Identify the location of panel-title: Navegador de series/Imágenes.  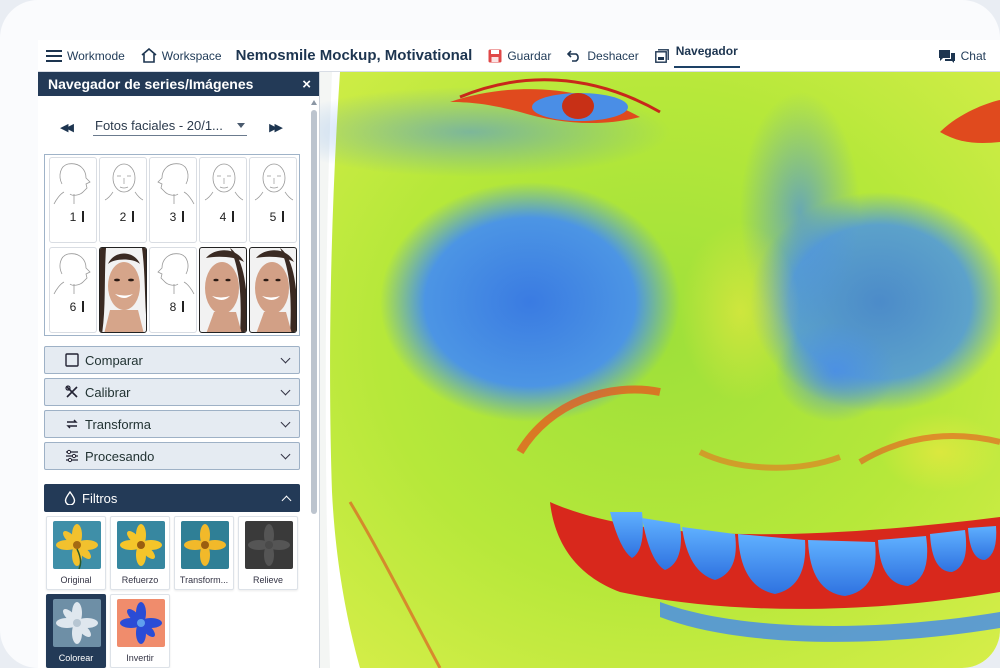
(151, 84).